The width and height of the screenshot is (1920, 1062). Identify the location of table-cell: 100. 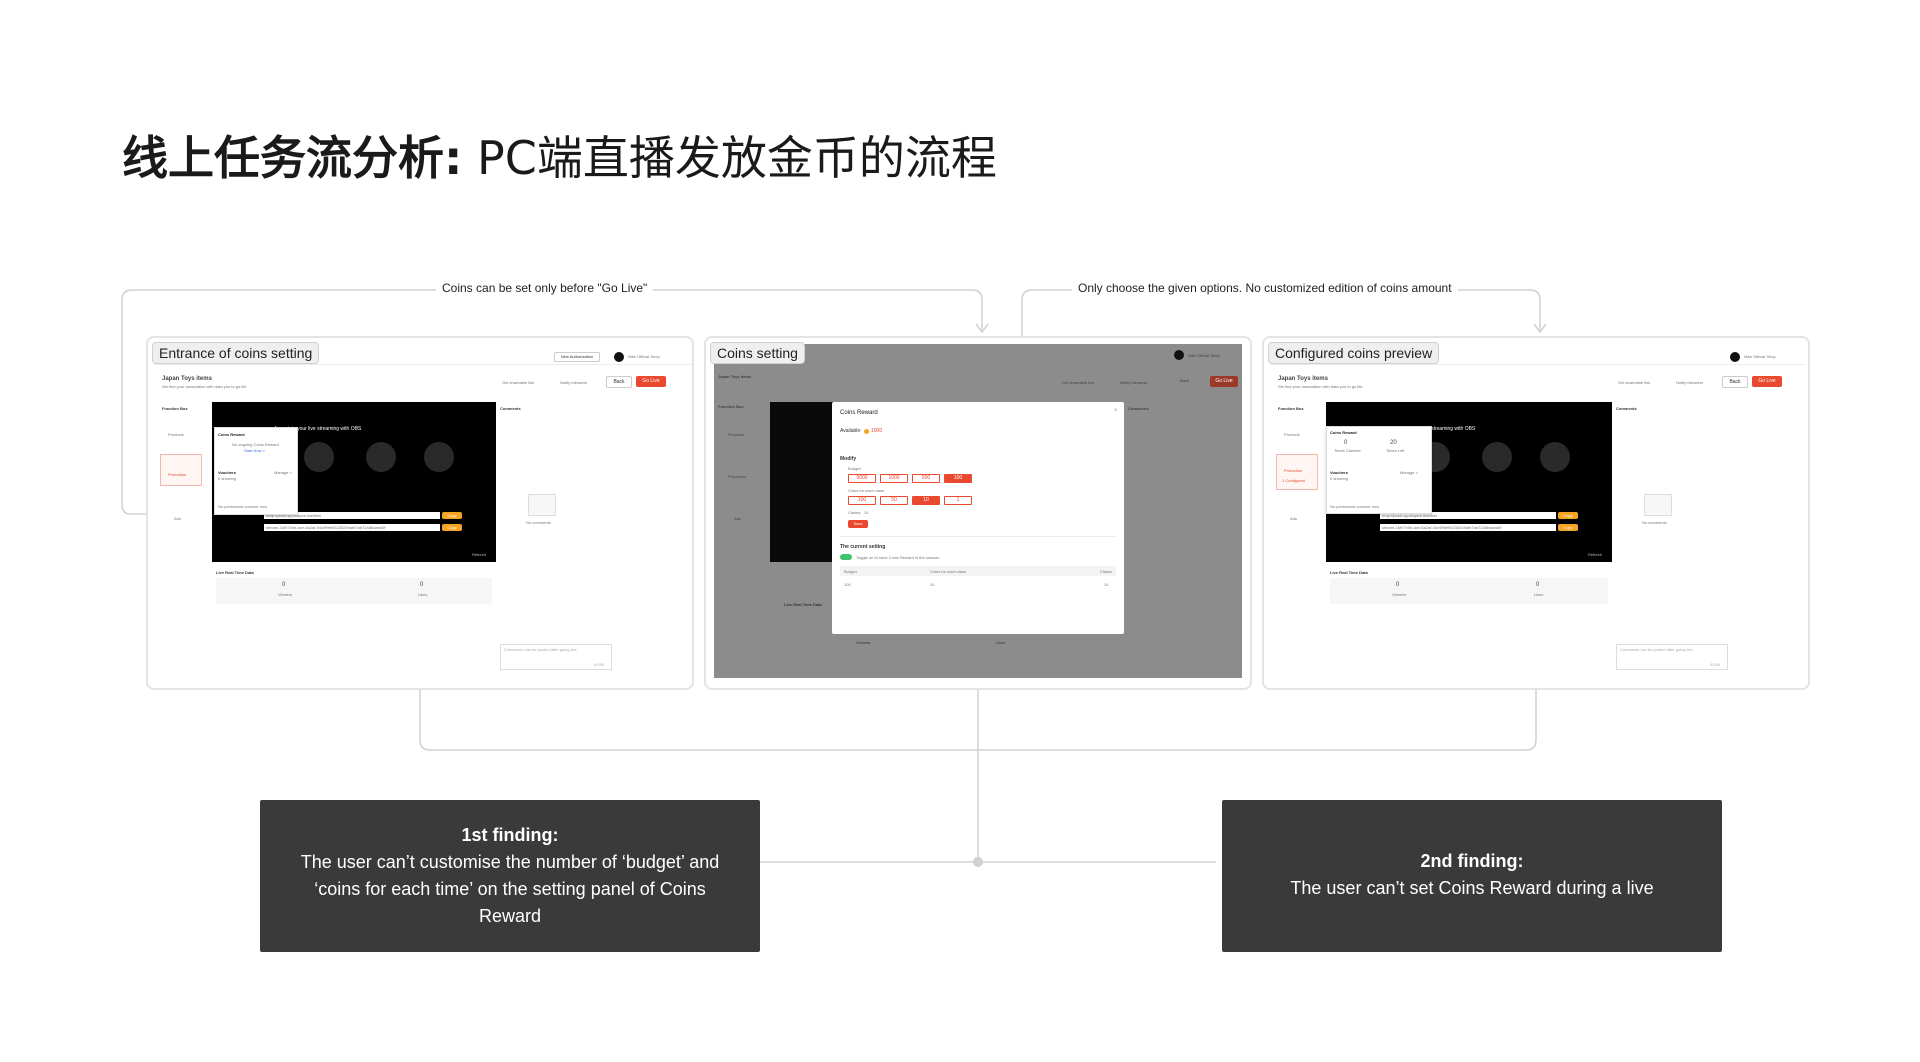
(847, 584).